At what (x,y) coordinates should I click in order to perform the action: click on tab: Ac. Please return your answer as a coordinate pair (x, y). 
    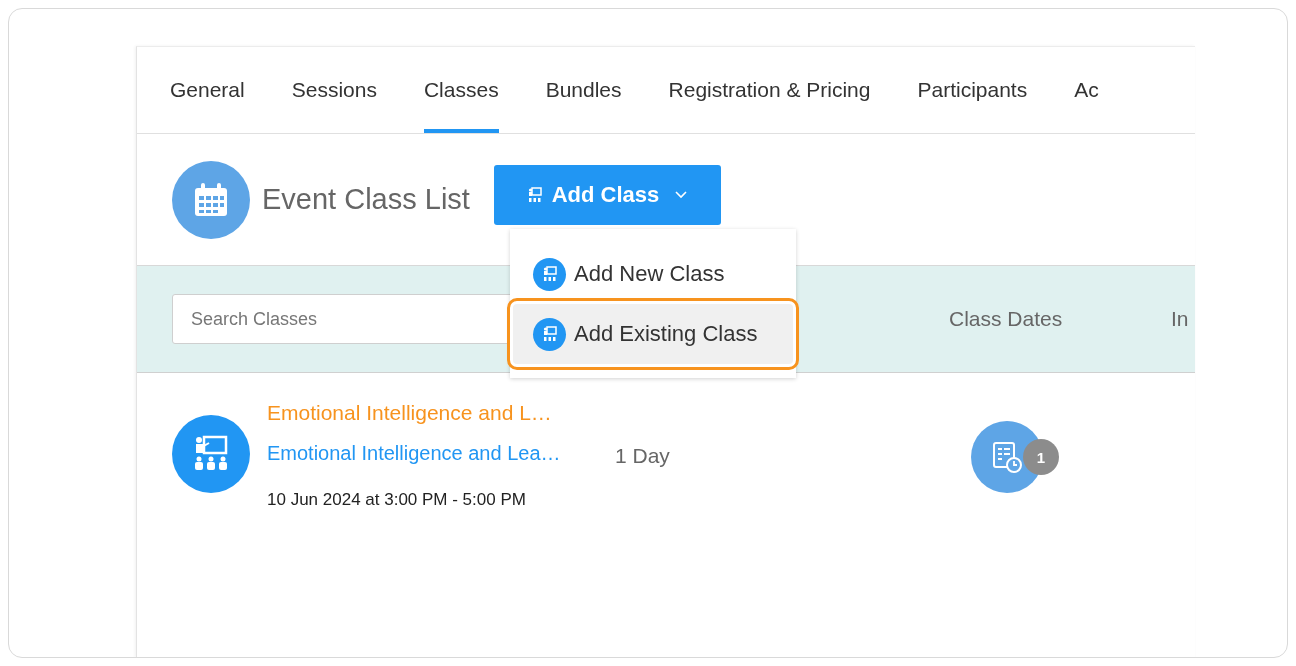
    Looking at the image, I should click on (1086, 90).